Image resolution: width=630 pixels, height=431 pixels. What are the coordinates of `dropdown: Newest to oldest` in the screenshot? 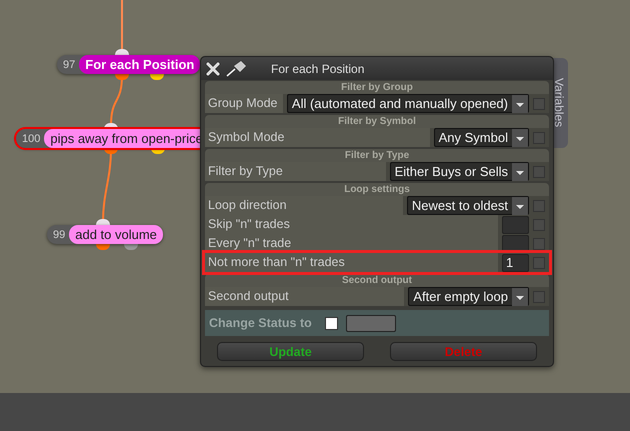 It's located at (467, 205).